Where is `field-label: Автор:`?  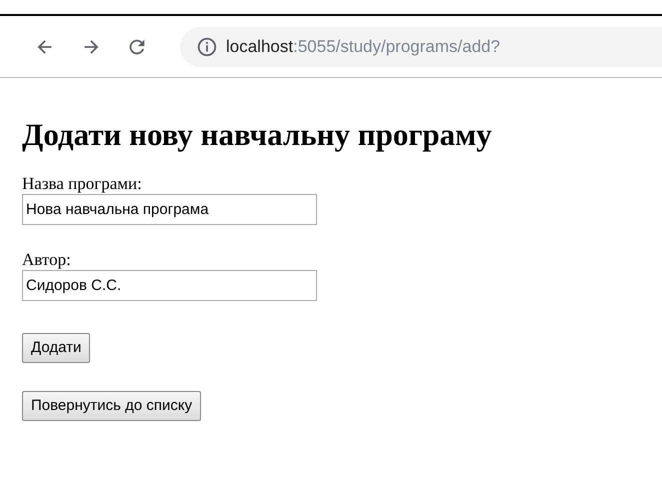
field-label: Автор: is located at coordinates (47, 260).